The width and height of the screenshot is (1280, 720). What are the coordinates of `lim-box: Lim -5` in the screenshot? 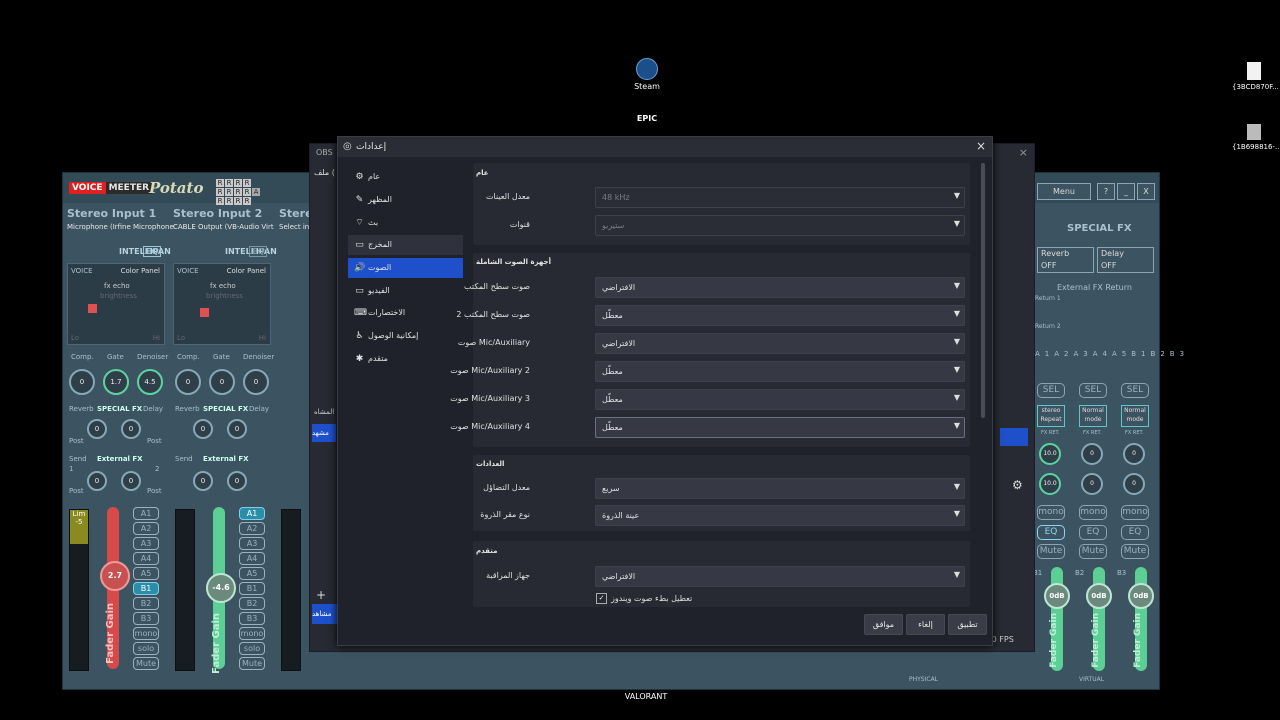 It's located at (79, 527).